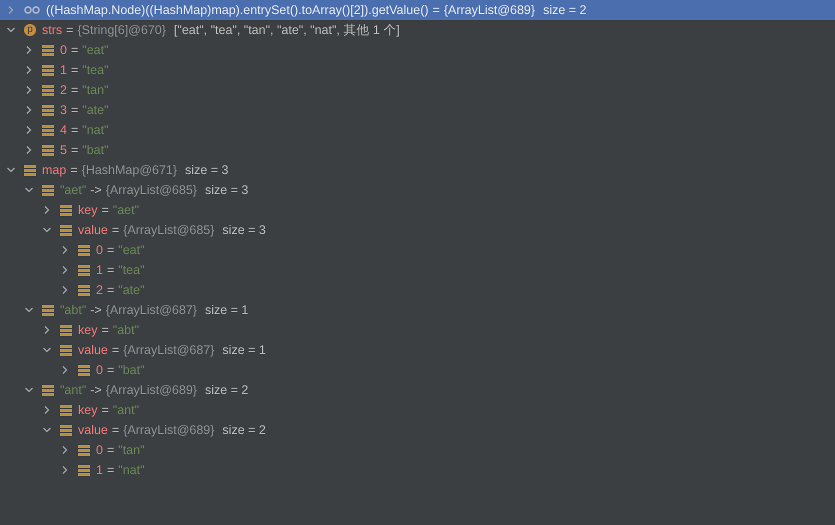 This screenshot has width=835, height=525. What do you see at coordinates (30, 30) in the screenshot?
I see `field-badge-icon: p` at bounding box center [30, 30].